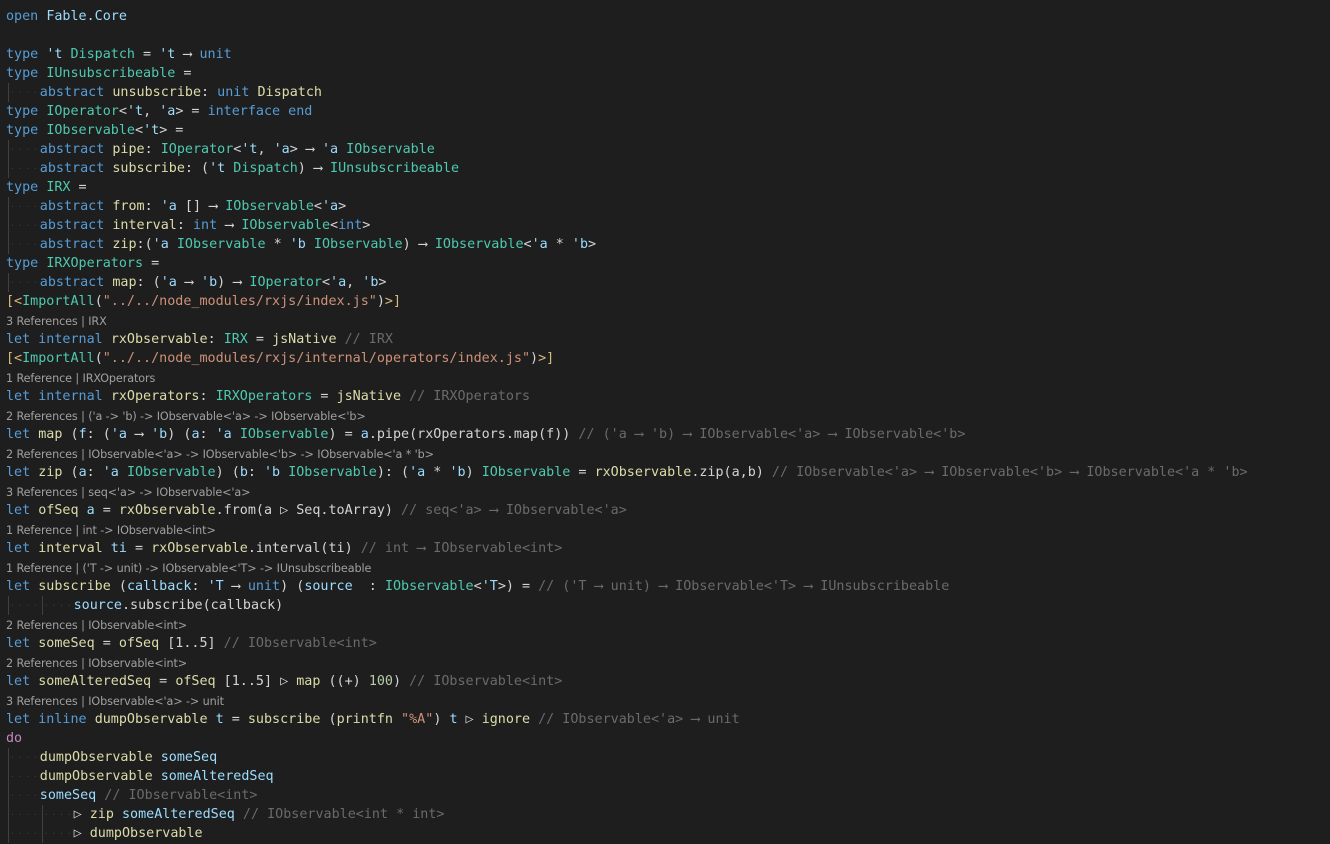 The image size is (1330, 844). Describe the element at coordinates (86, 16) in the screenshot. I see `code-token: Fable.Core` at that location.